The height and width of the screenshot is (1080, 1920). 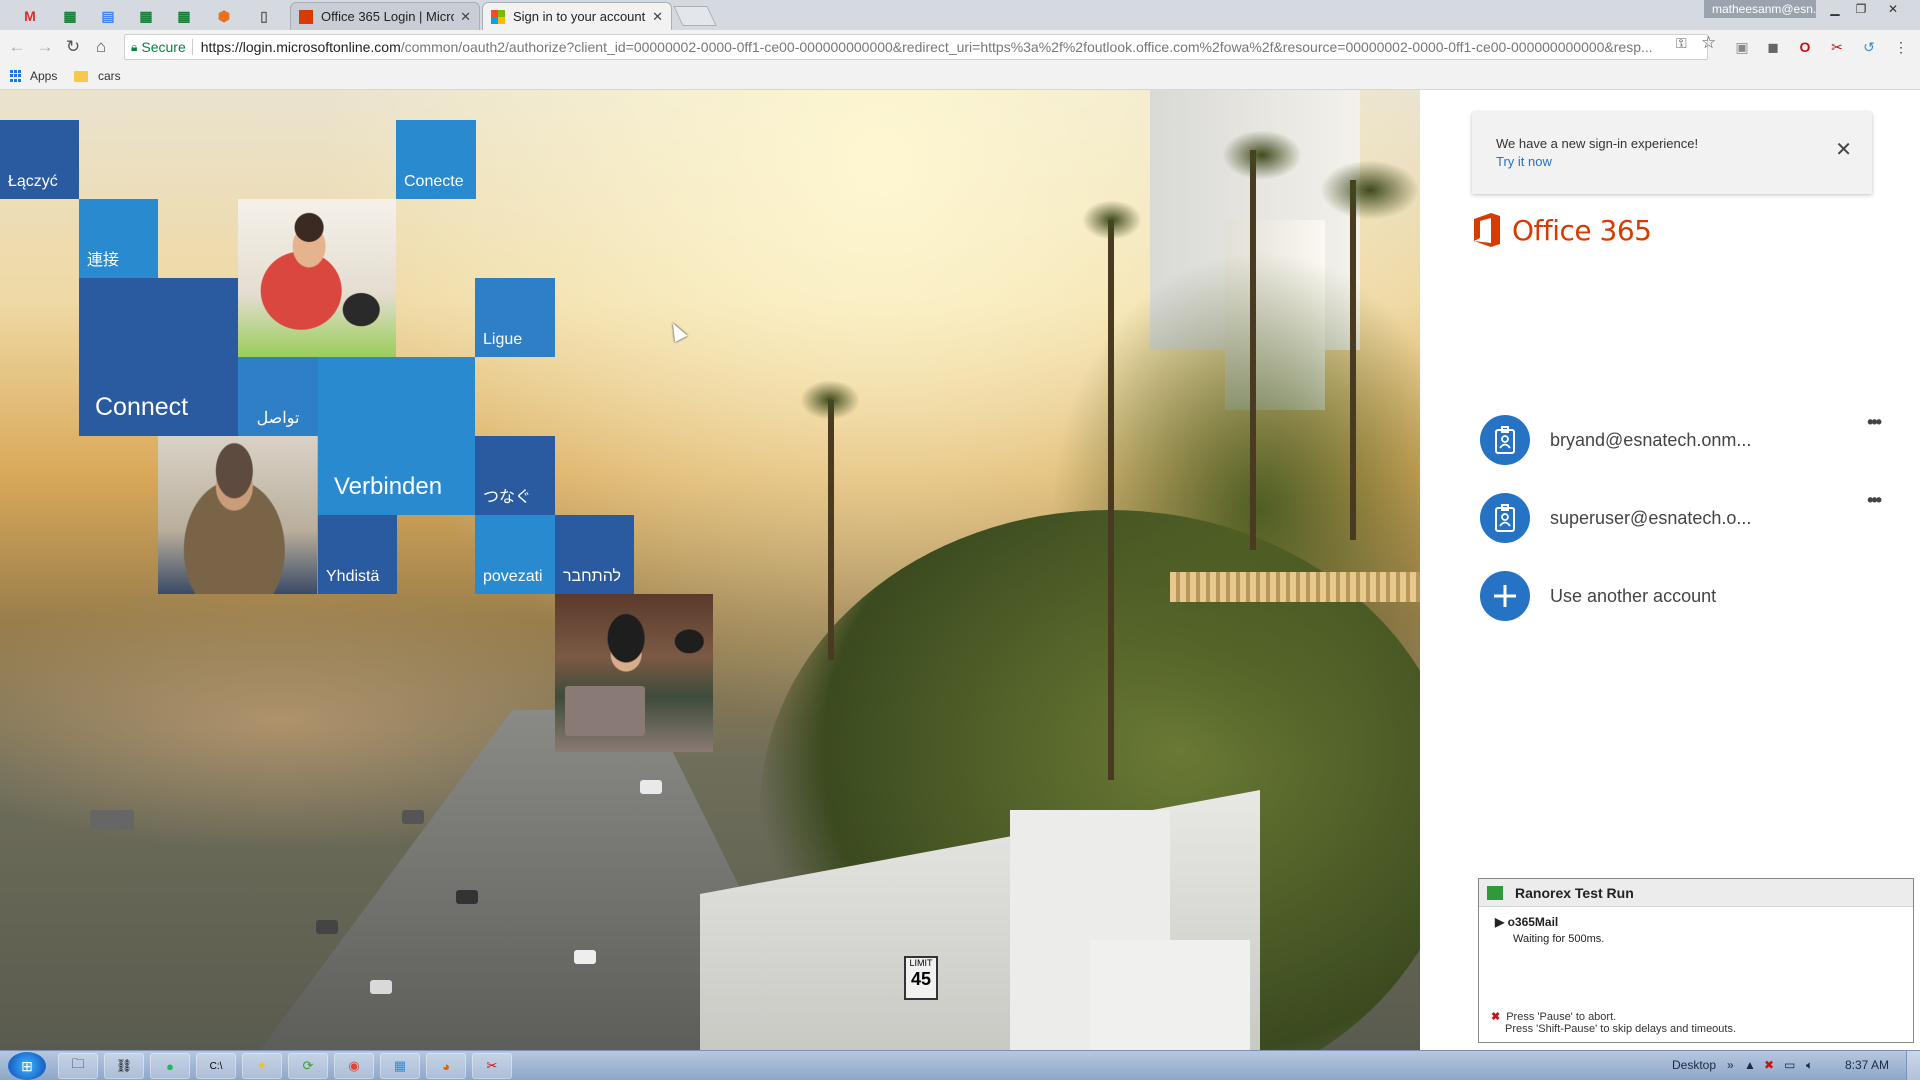 What do you see at coordinates (1835, 9) in the screenshot?
I see `minimize-icon: ▁` at bounding box center [1835, 9].